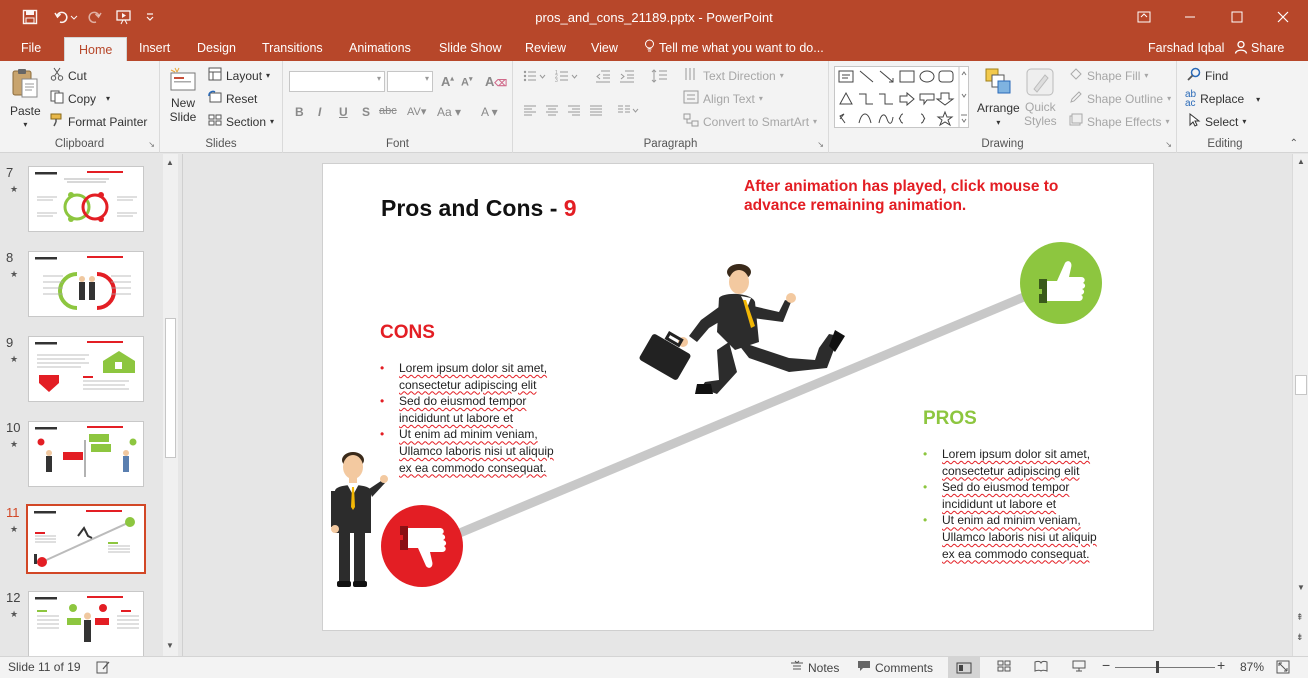  I want to click on replace-button: ab ac Replace ▾, so click(1222, 99).